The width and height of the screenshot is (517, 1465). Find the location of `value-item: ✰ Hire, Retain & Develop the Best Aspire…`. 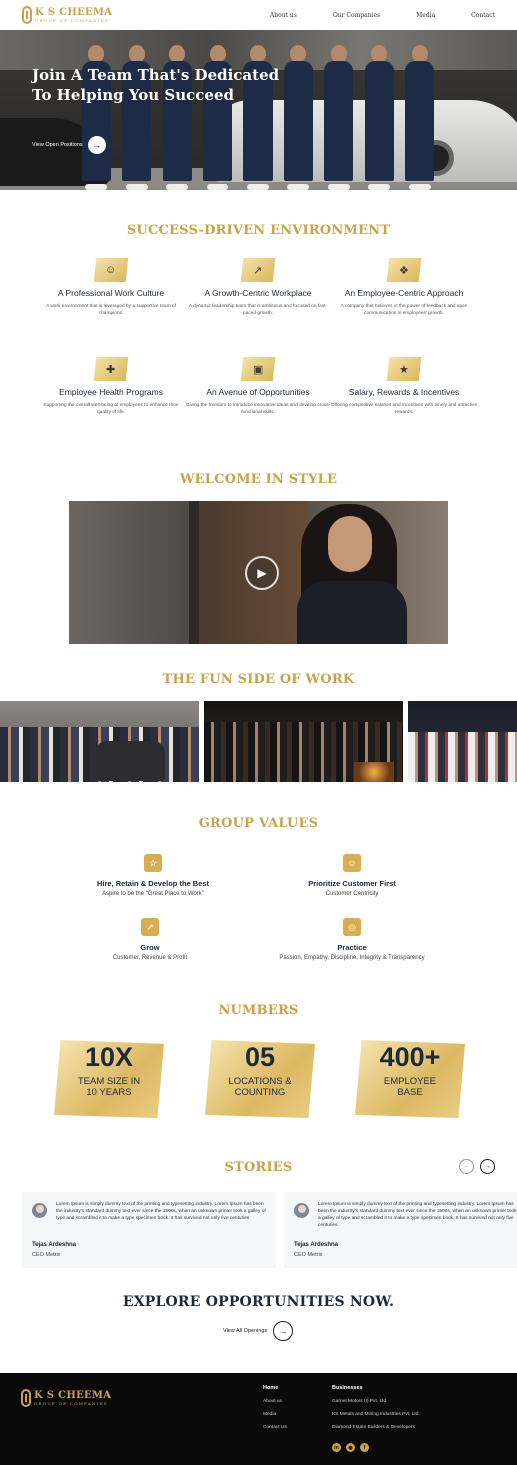

value-item: ✰ Hire, Retain & Develop the Best Aspire… is located at coordinates (153, 875).